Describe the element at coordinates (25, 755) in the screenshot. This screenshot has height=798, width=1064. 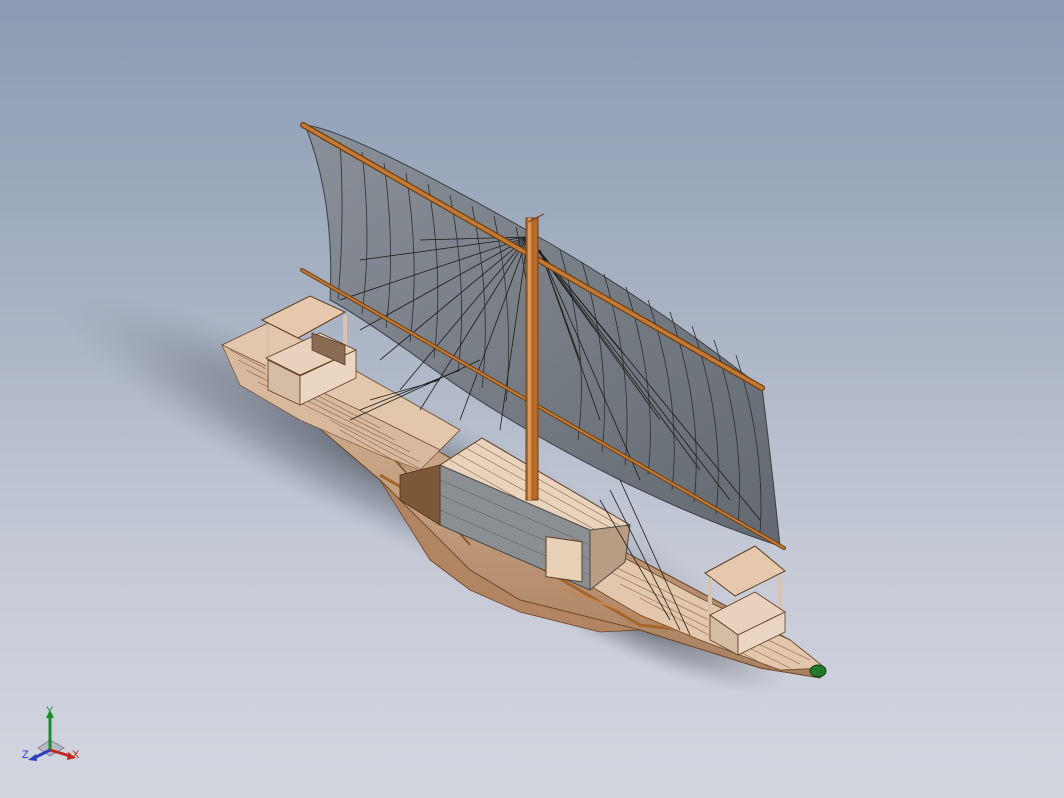
I see `axis-z-label: Z` at that location.